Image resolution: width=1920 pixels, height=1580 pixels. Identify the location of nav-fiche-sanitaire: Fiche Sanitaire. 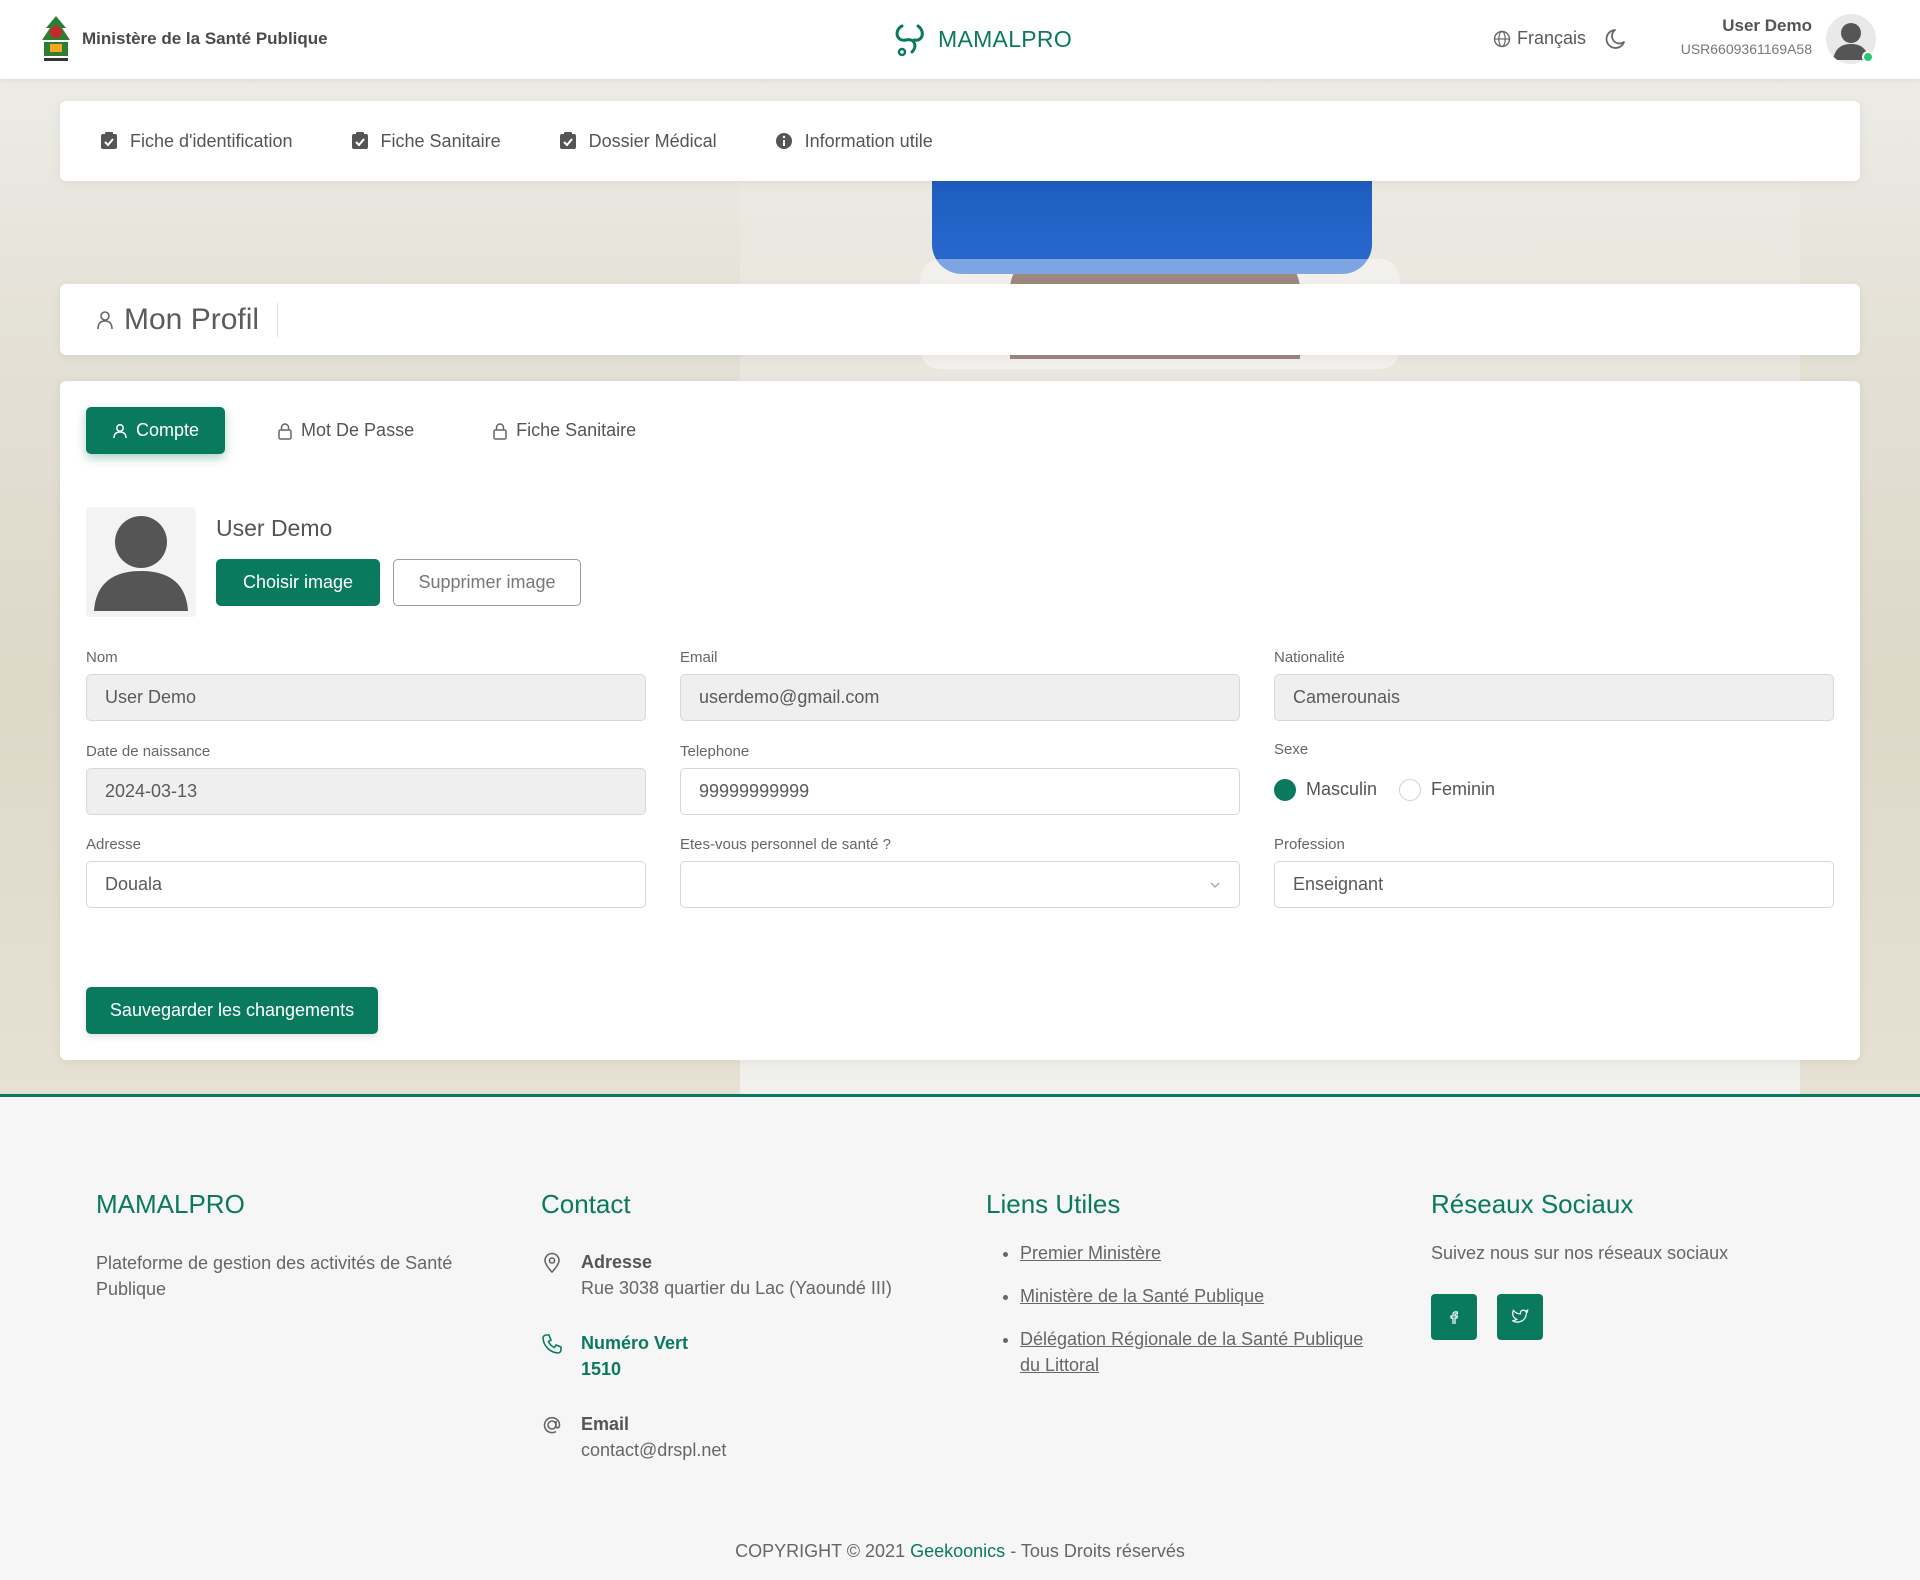
(426, 141).